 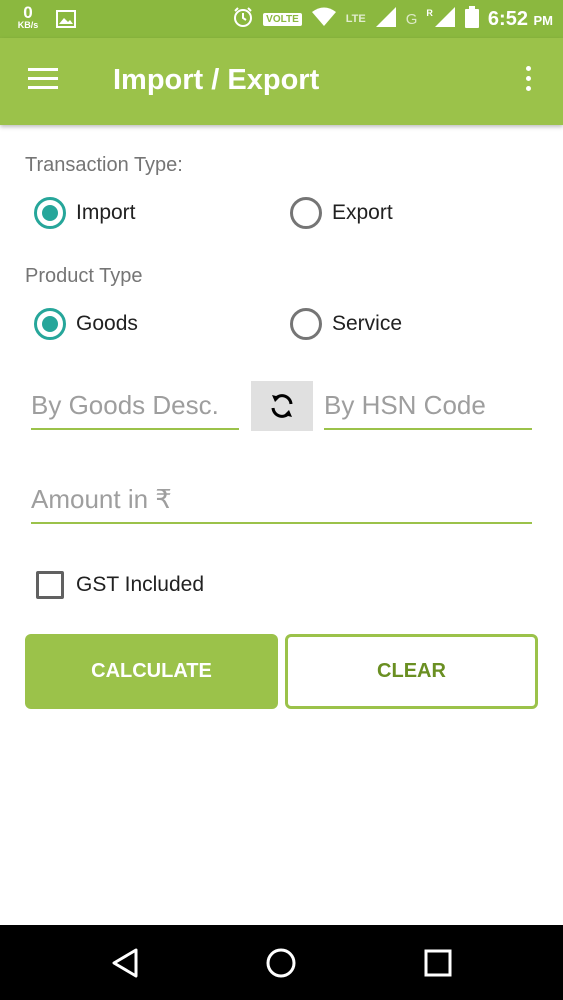 I want to click on page-title: Import / Export, so click(x=216, y=80).